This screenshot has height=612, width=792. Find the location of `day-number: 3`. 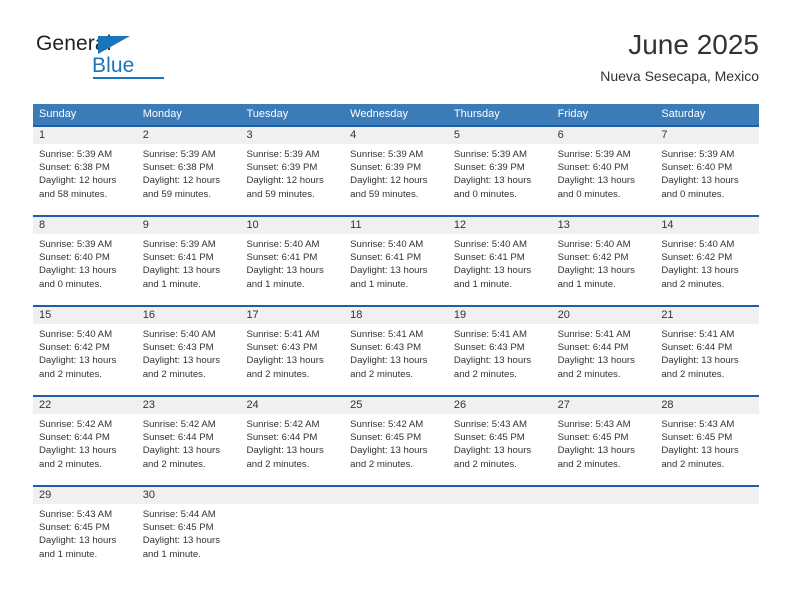

day-number: 3 is located at coordinates (292, 135).